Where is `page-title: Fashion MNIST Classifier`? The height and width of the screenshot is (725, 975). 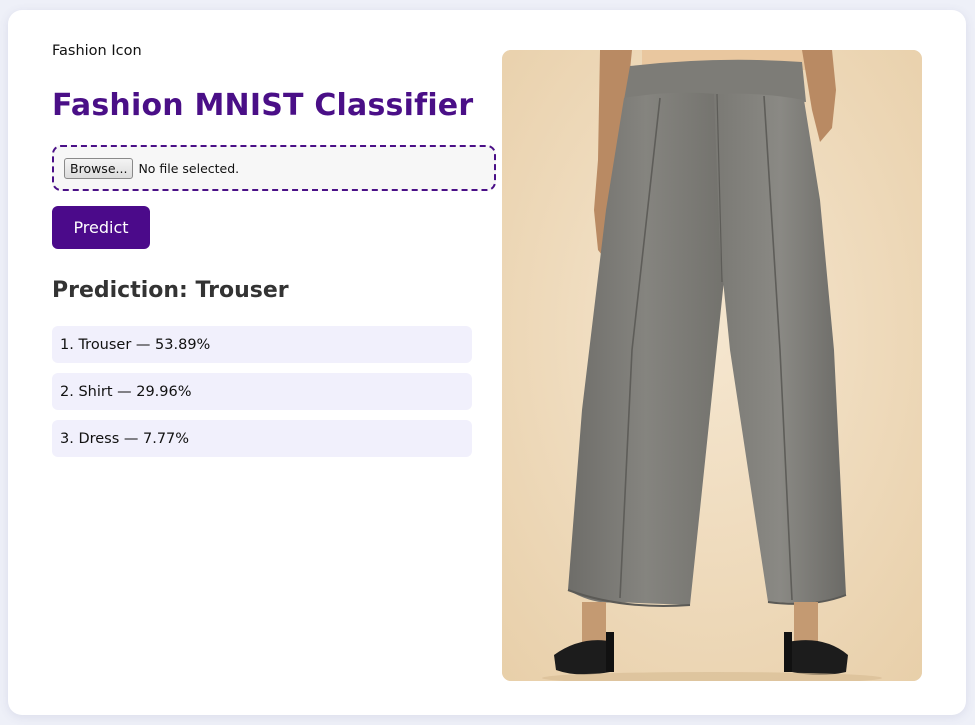
page-title: Fashion MNIST Classifier is located at coordinates (263, 105).